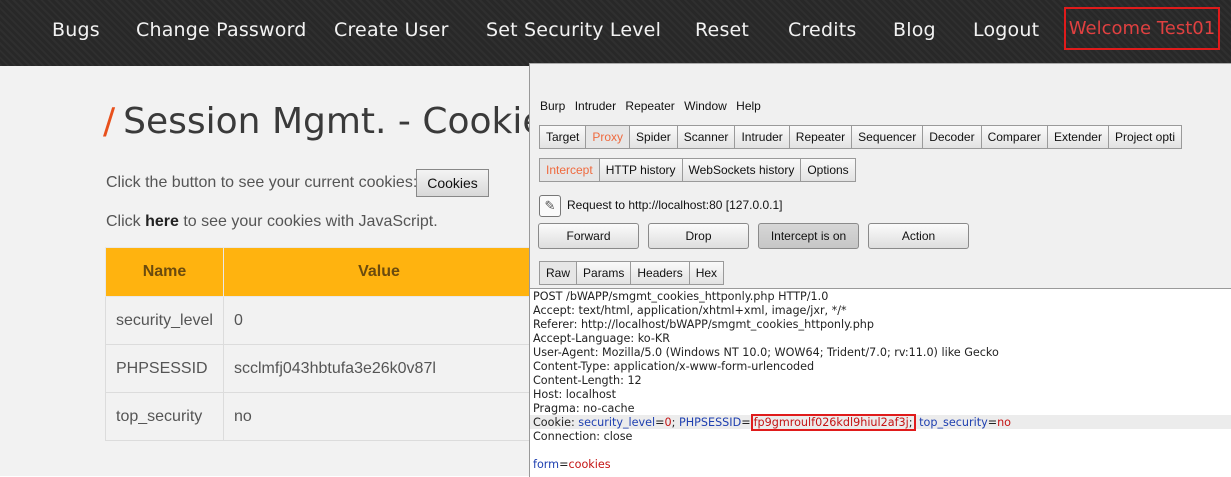 Image resolution: width=1231 pixels, height=477 pixels. I want to click on cookie-value-top-security: no, so click(1004, 422).